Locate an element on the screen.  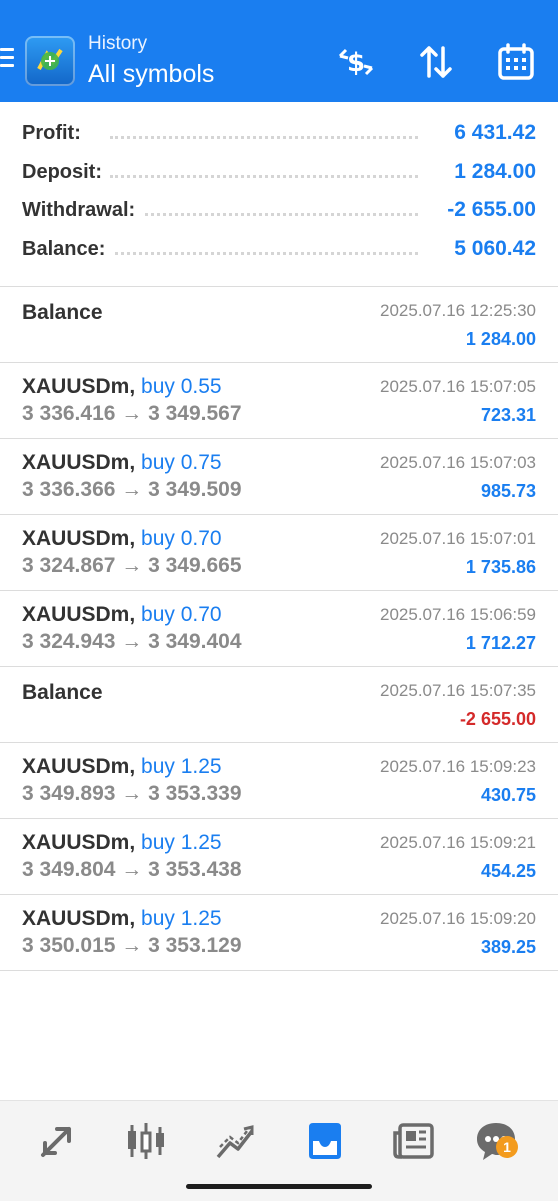
sort-icon is located at coordinates (436, 62).